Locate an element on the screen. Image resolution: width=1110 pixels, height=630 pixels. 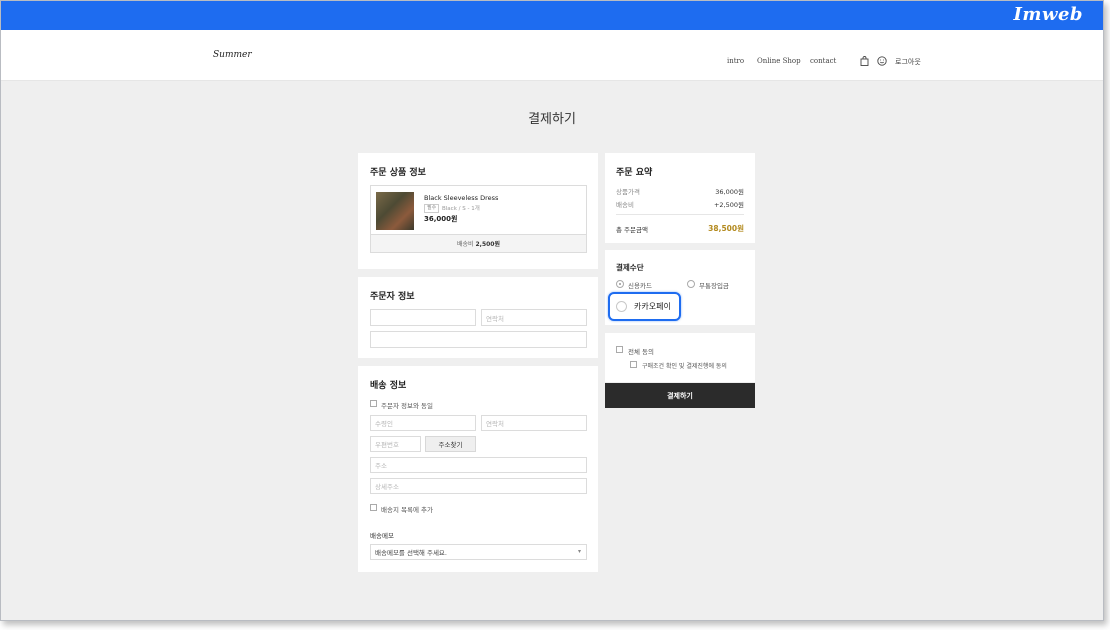
address-detail-input: 상세주소 is located at coordinates (478, 486).